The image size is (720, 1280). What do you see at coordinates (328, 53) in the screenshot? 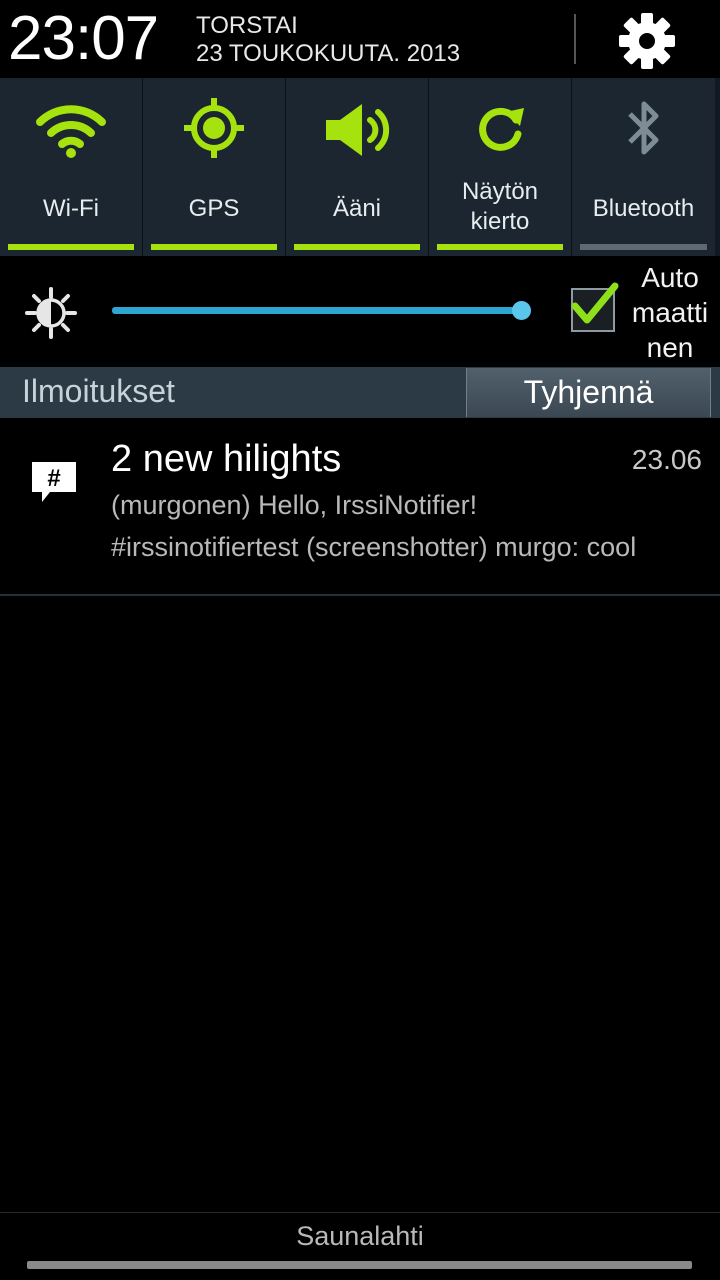
I see `date-full: 23 TOUKOKUUTA. 2013` at bounding box center [328, 53].